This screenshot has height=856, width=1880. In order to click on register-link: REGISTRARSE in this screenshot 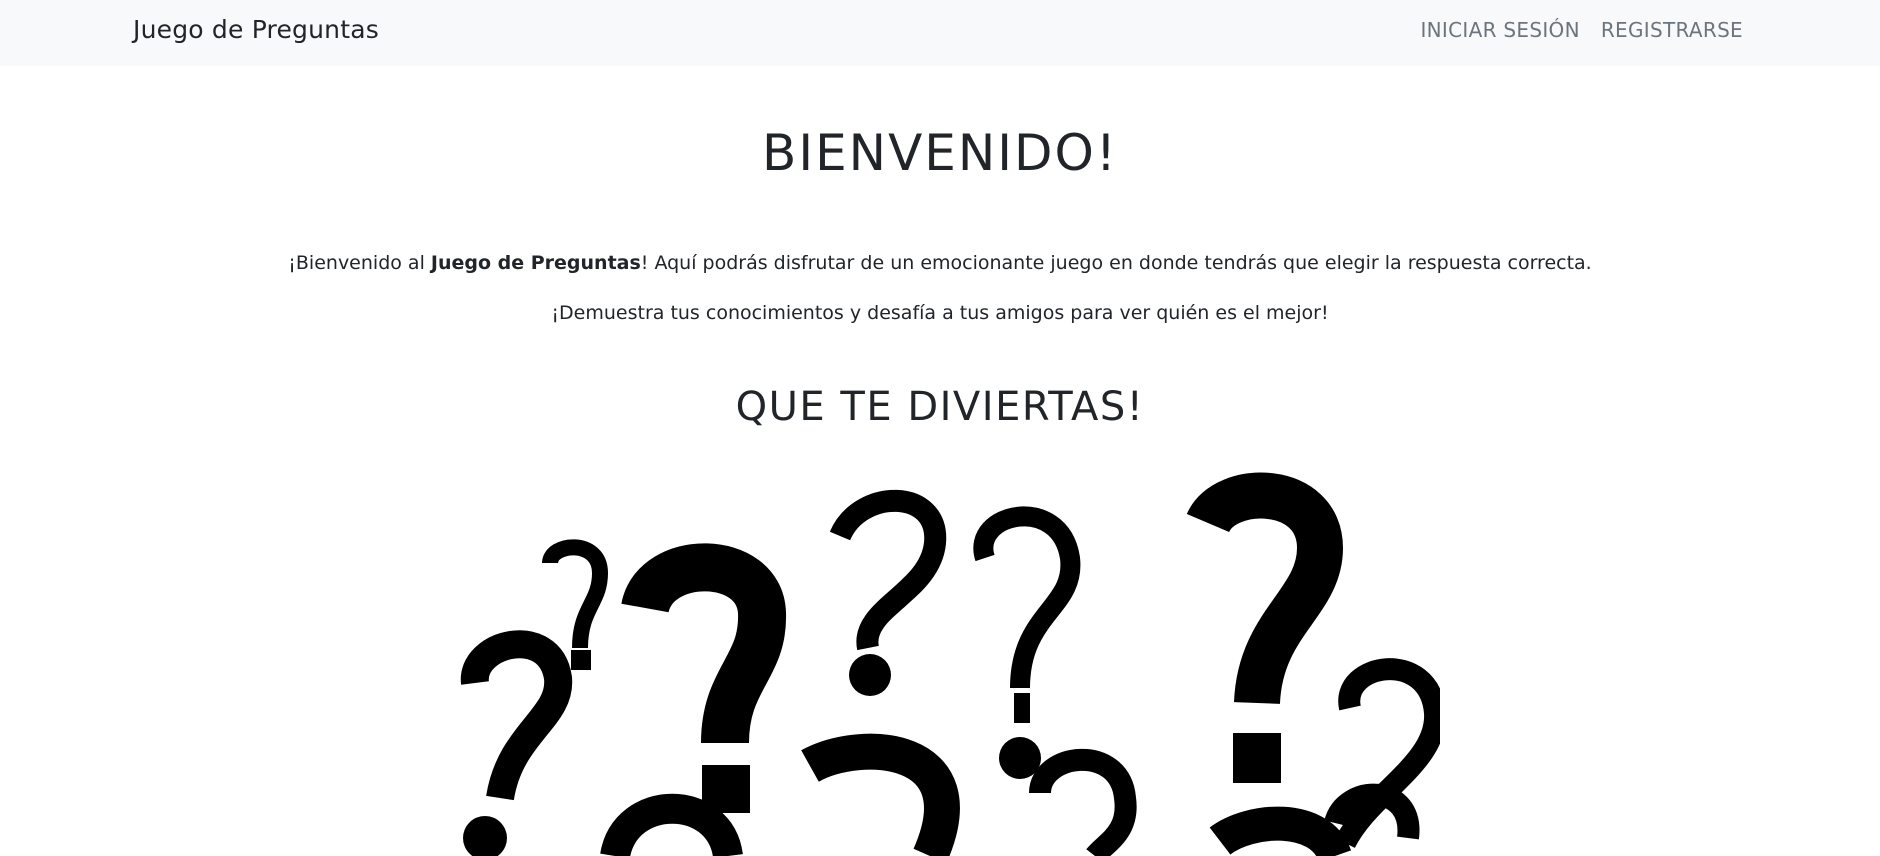, I will do `click(1672, 30)`.